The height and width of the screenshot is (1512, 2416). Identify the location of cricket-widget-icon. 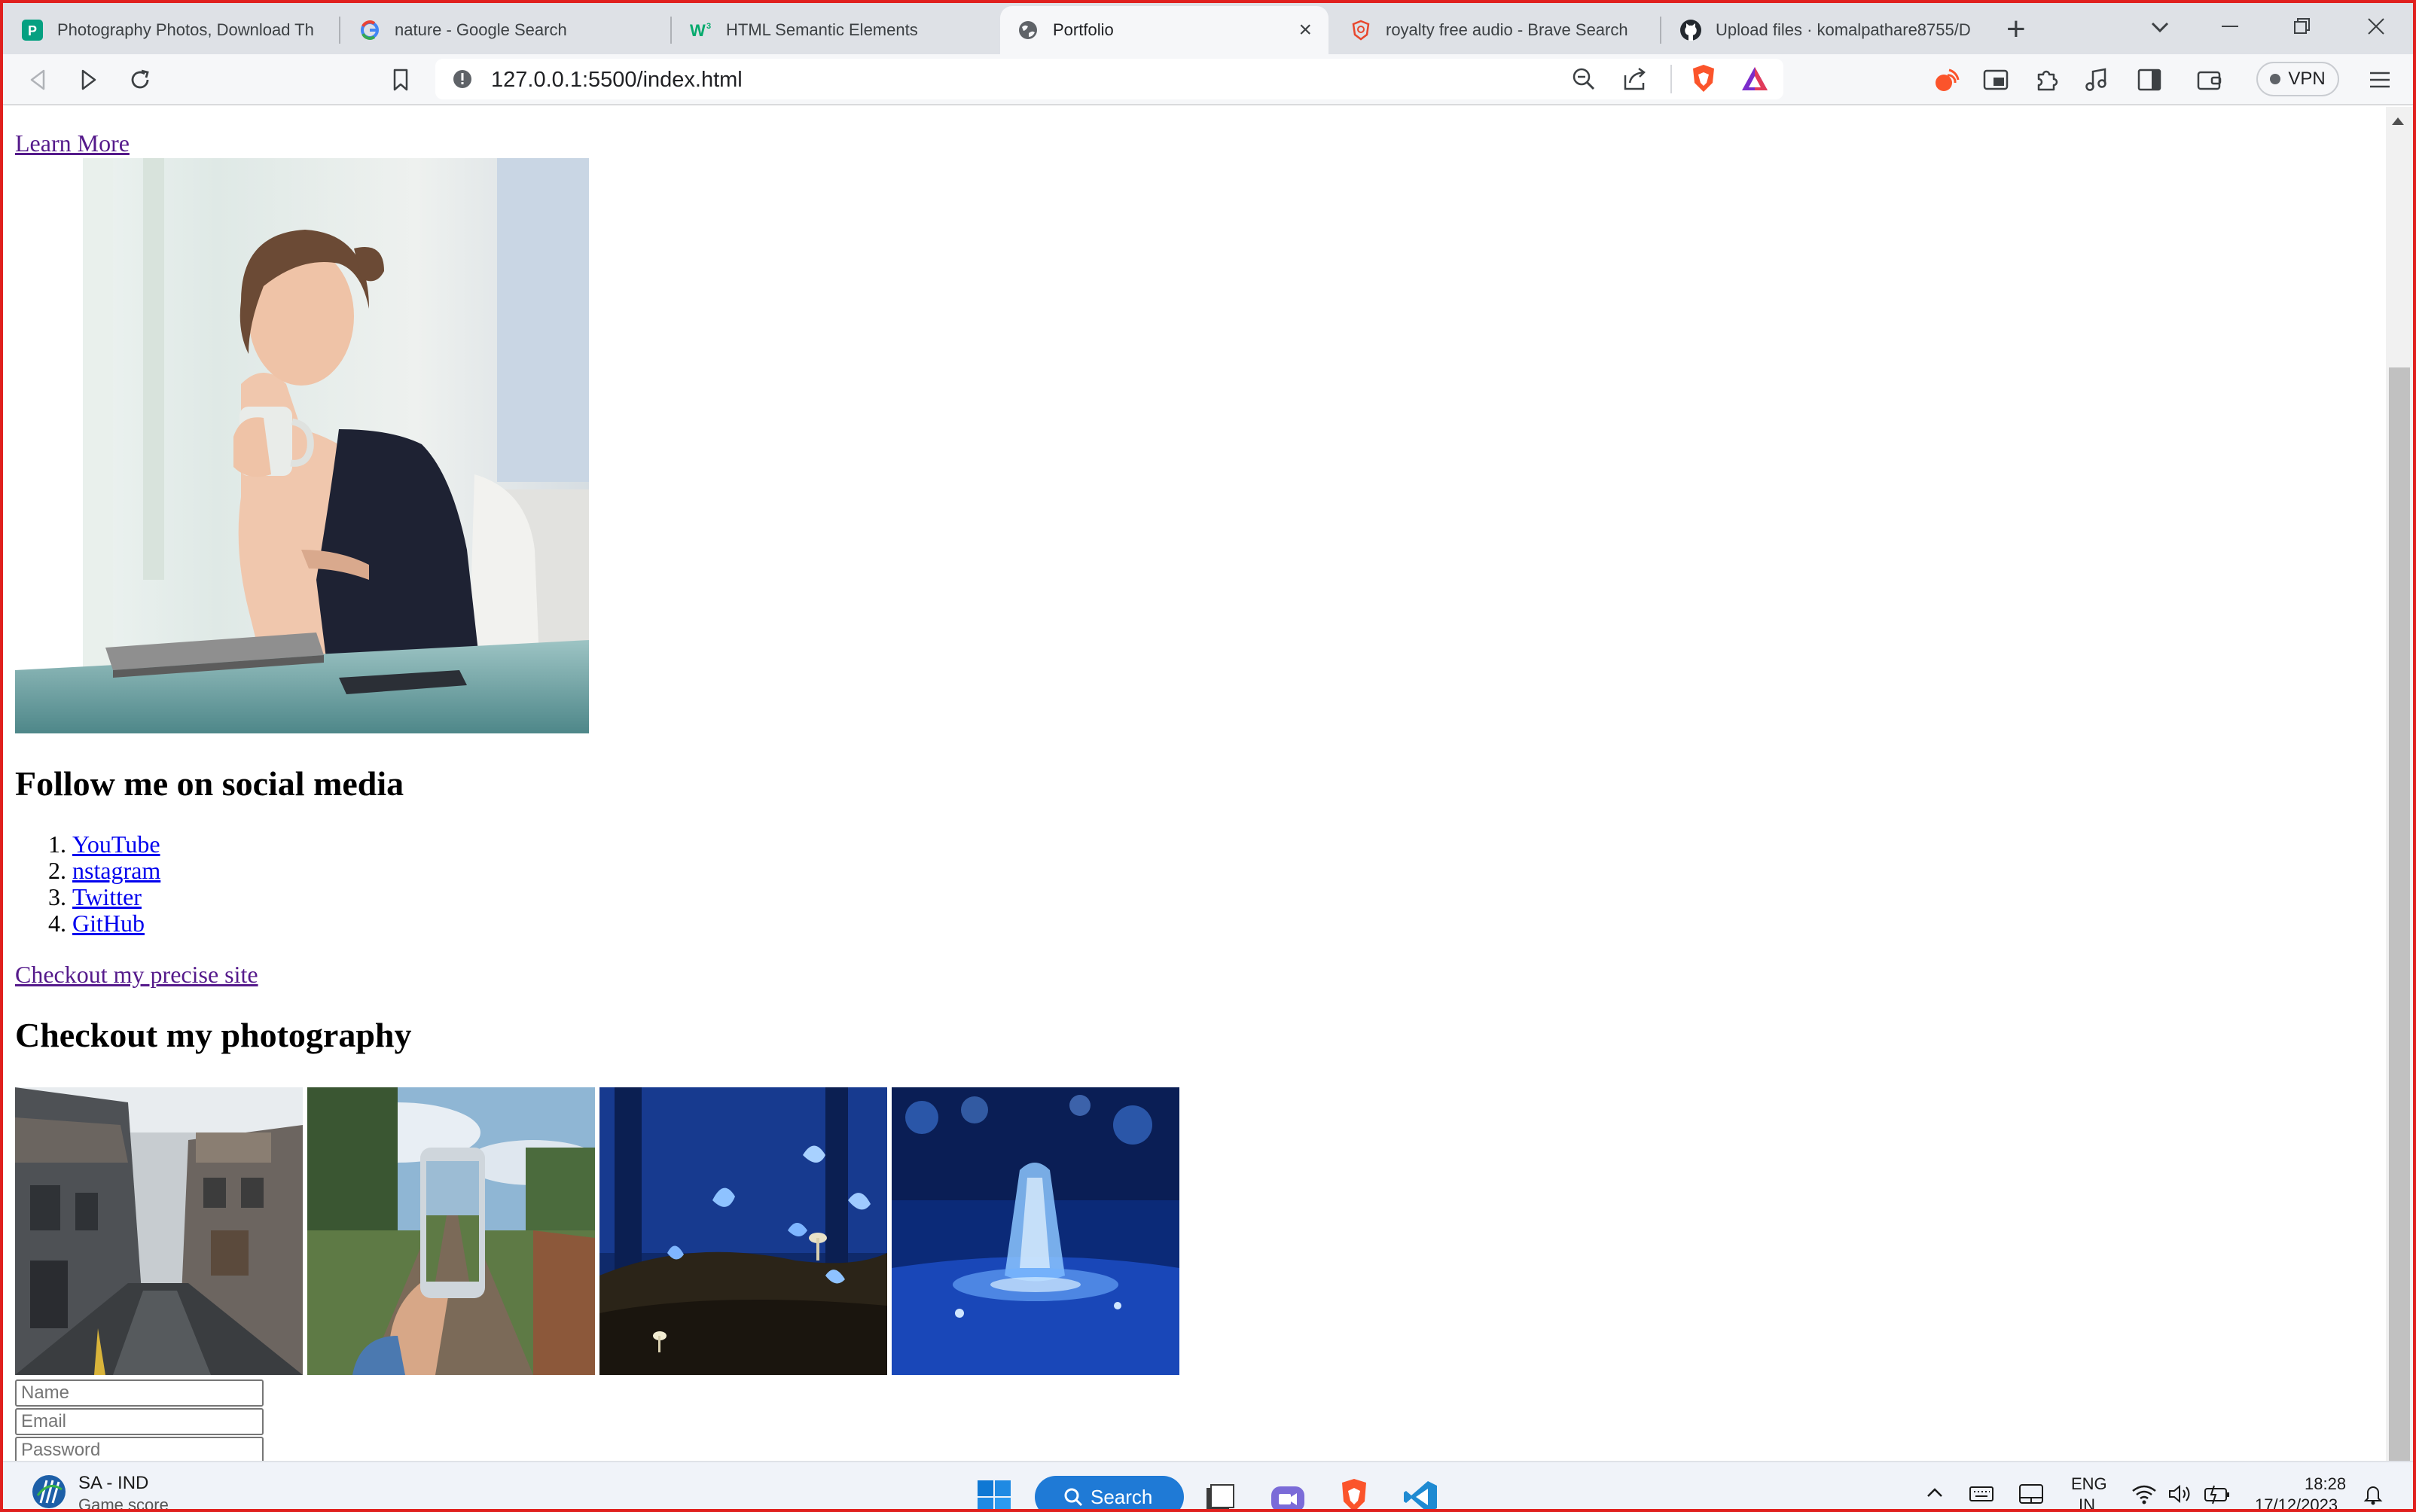
(49, 1492).